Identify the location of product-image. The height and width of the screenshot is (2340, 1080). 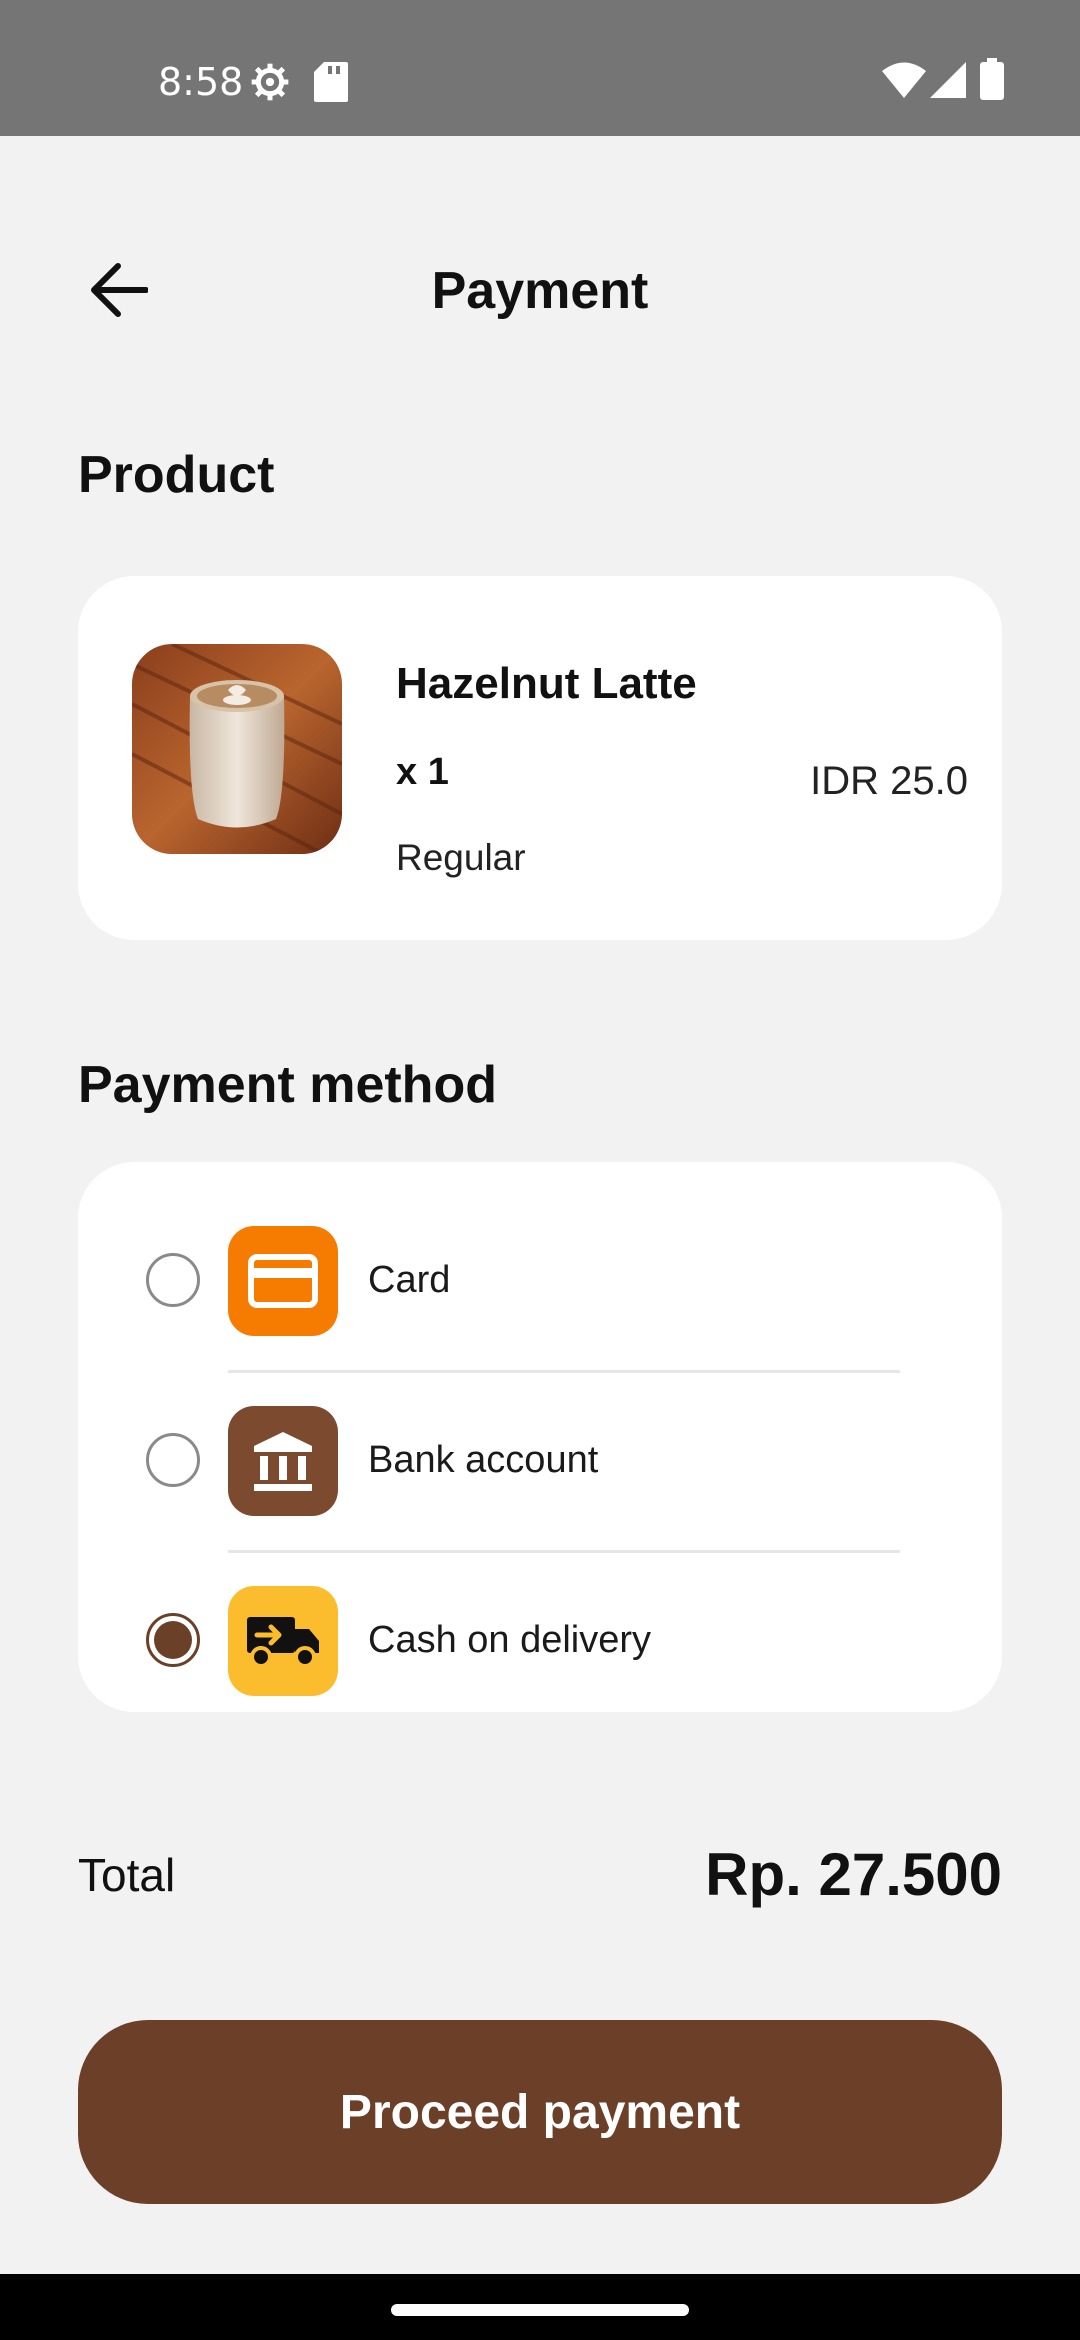
(237, 749).